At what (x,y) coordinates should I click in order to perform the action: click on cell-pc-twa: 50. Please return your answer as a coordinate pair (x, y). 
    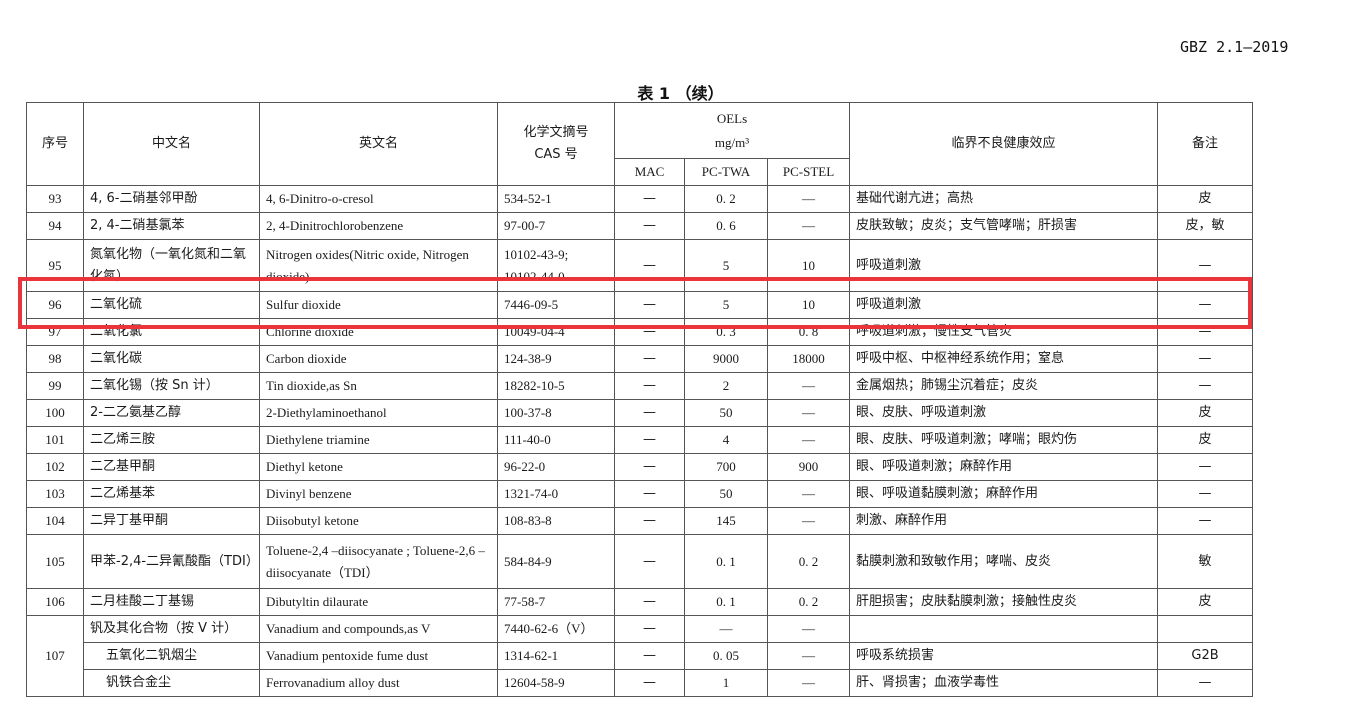
    Looking at the image, I should click on (726, 494).